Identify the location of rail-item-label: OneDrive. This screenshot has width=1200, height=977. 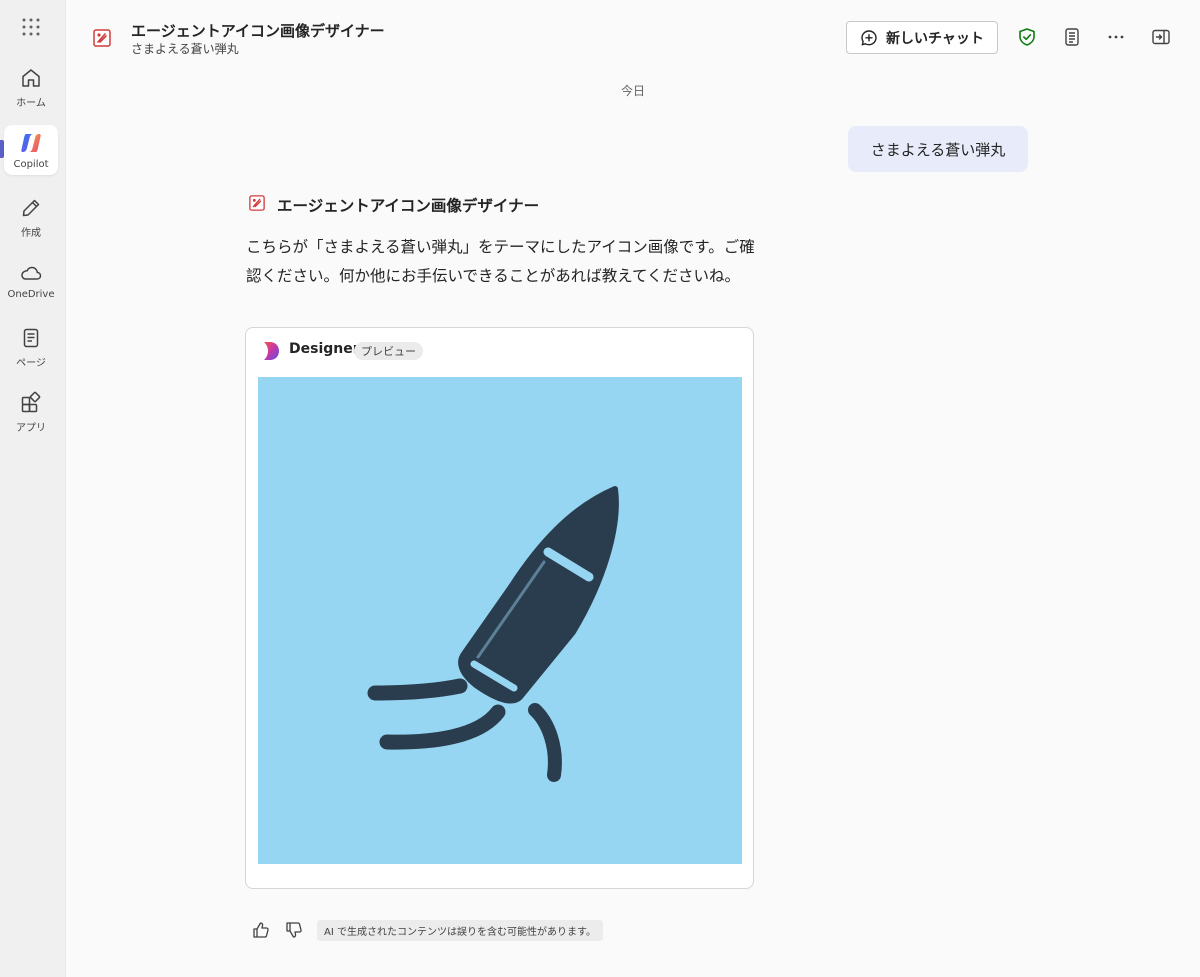
(31, 294).